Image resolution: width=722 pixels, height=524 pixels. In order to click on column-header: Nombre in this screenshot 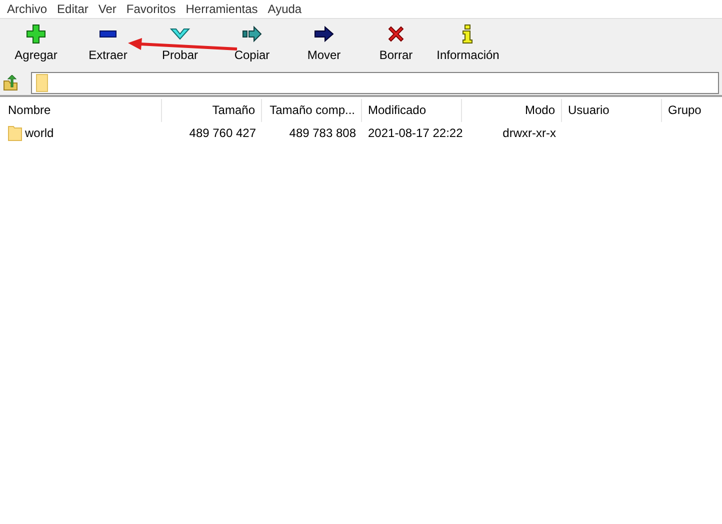, I will do `click(81, 110)`.